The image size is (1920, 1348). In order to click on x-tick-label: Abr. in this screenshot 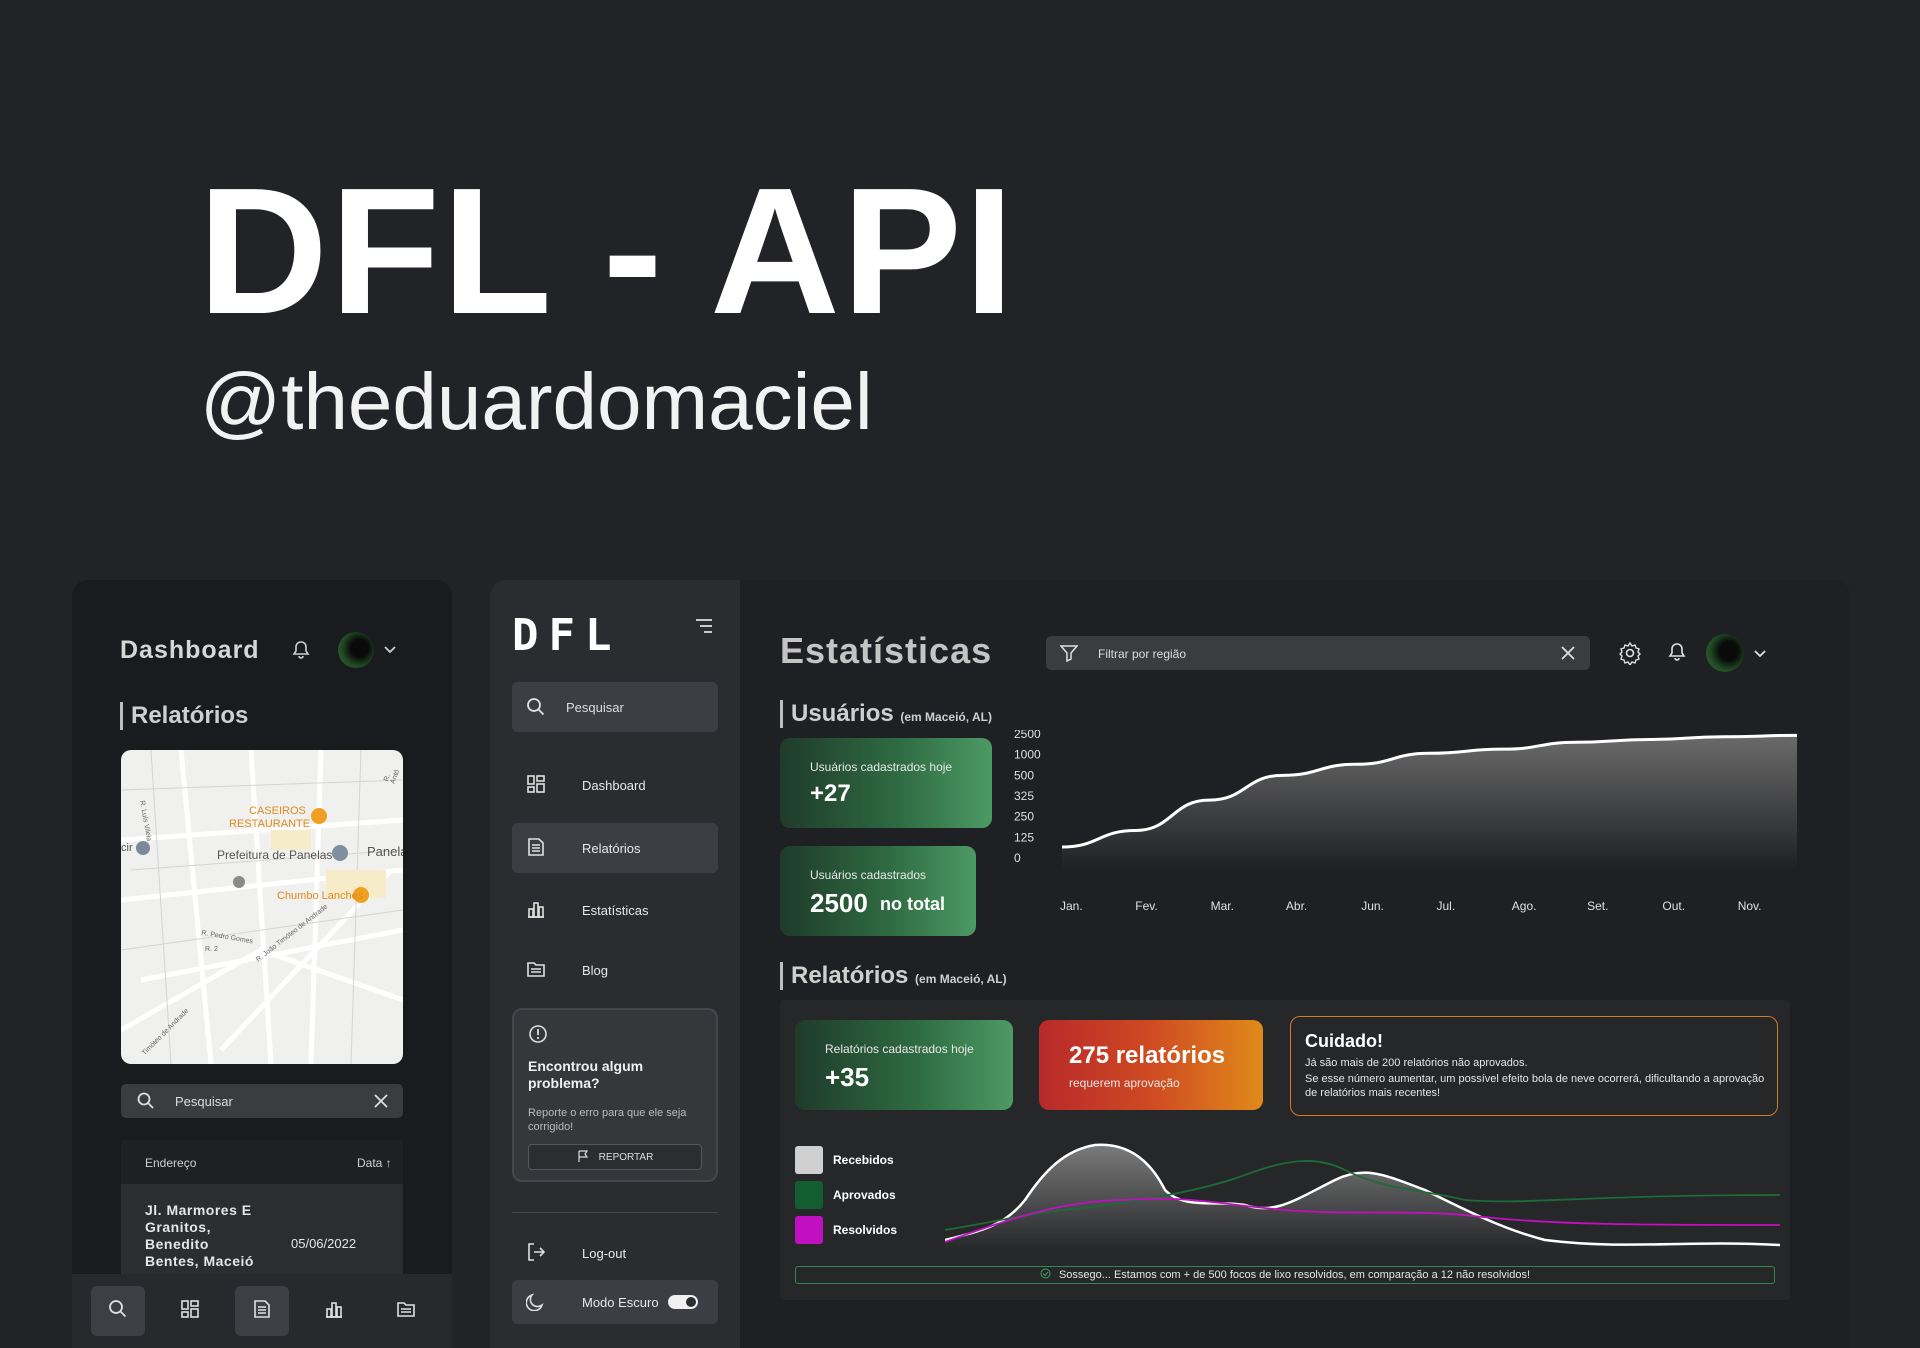, I will do `click(1296, 906)`.